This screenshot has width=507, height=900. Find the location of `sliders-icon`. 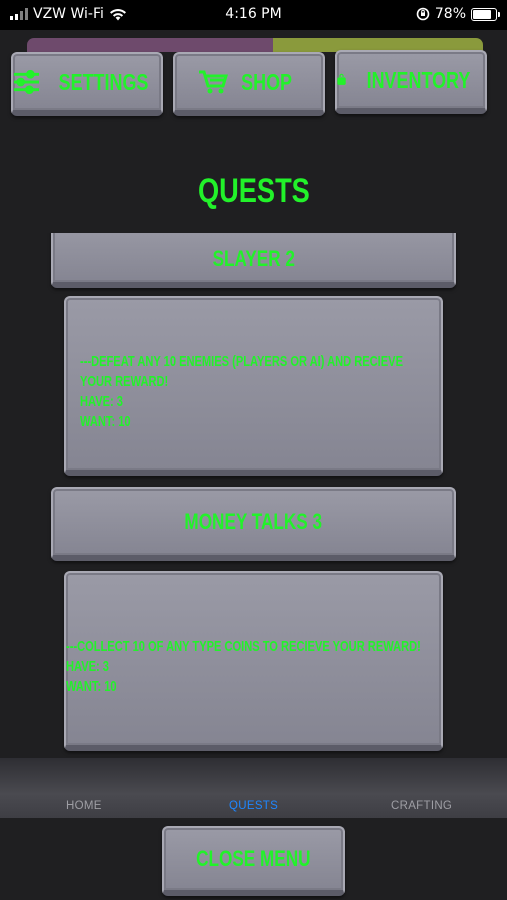

sliders-icon is located at coordinates (26, 82).